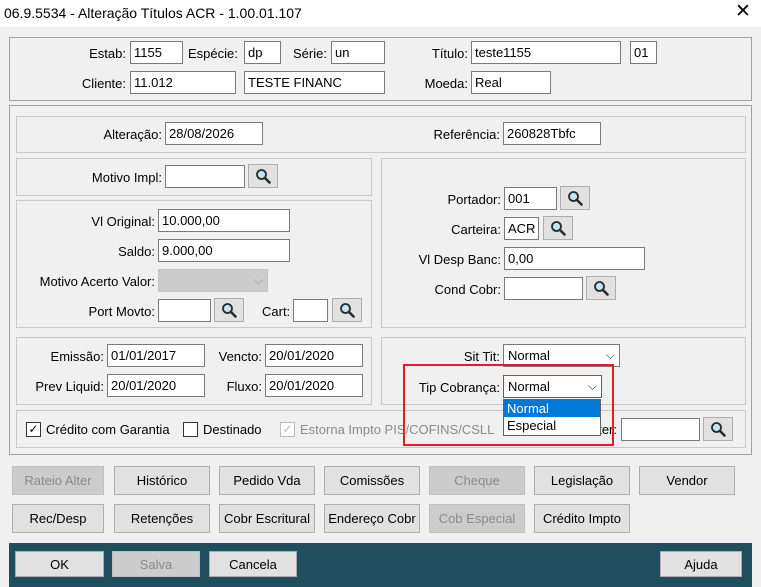 Image resolution: width=761 pixels, height=587 pixels. I want to click on comissoes-button: Comissões, so click(372, 480).